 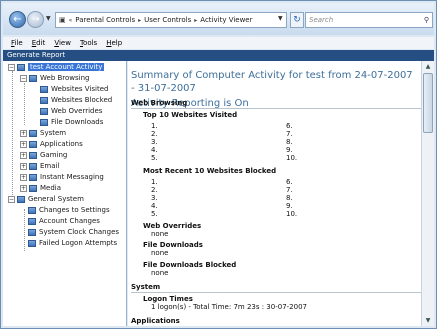 What do you see at coordinates (74, 89) in the screenshot?
I see `tree-item-websites-visited: Websites Visited` at bounding box center [74, 89].